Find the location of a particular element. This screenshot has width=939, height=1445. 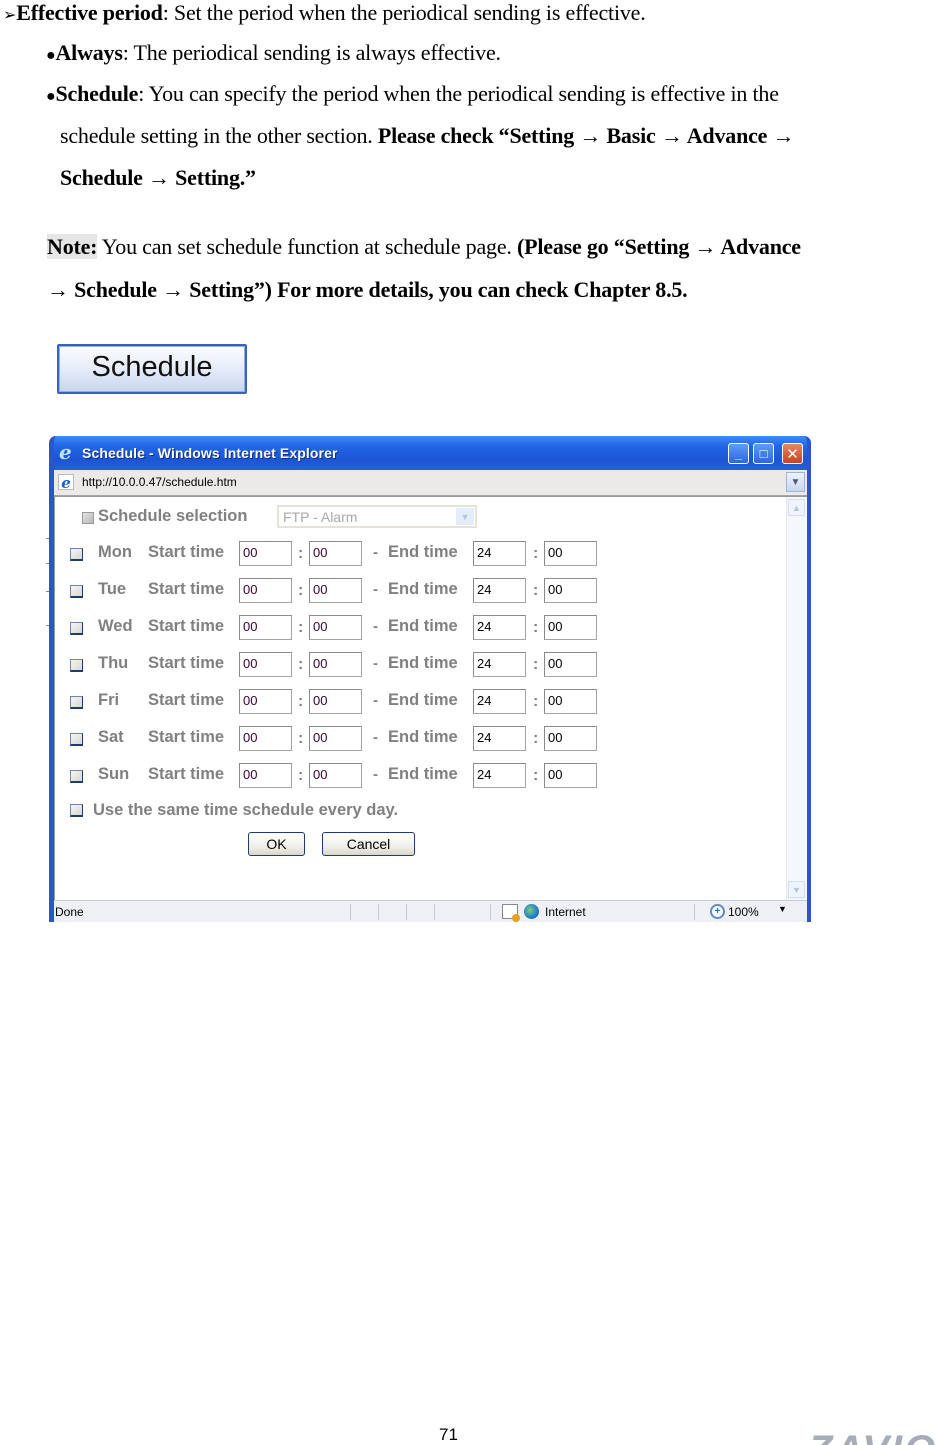

minimize-button: _ is located at coordinates (738, 453).